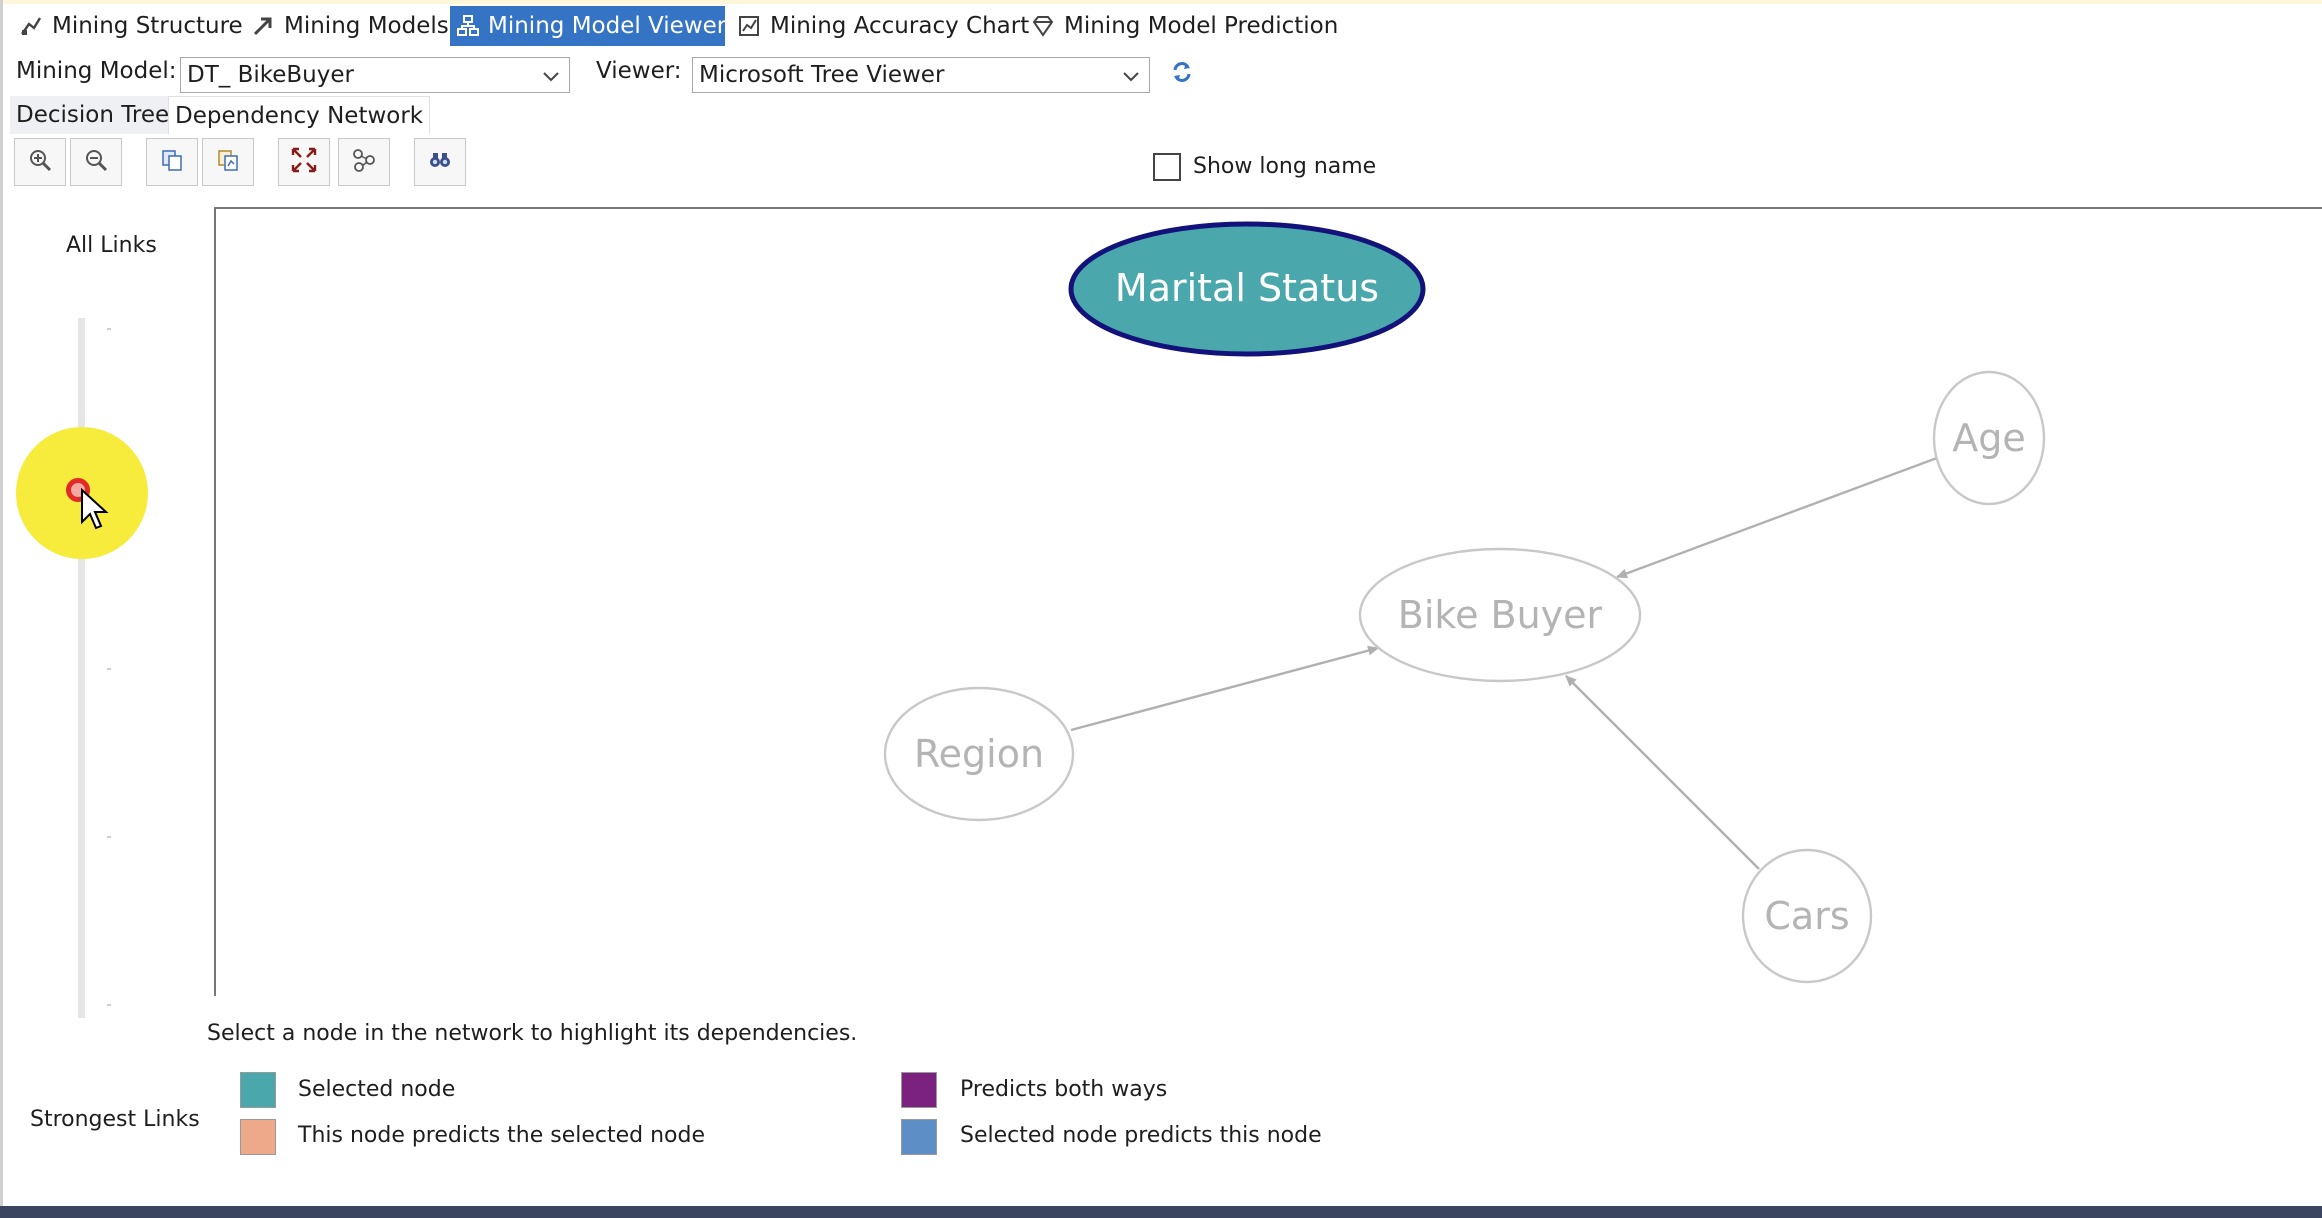 The width and height of the screenshot is (2322, 1218). I want to click on legend-label: Selected node predicts this node, so click(1141, 1135).